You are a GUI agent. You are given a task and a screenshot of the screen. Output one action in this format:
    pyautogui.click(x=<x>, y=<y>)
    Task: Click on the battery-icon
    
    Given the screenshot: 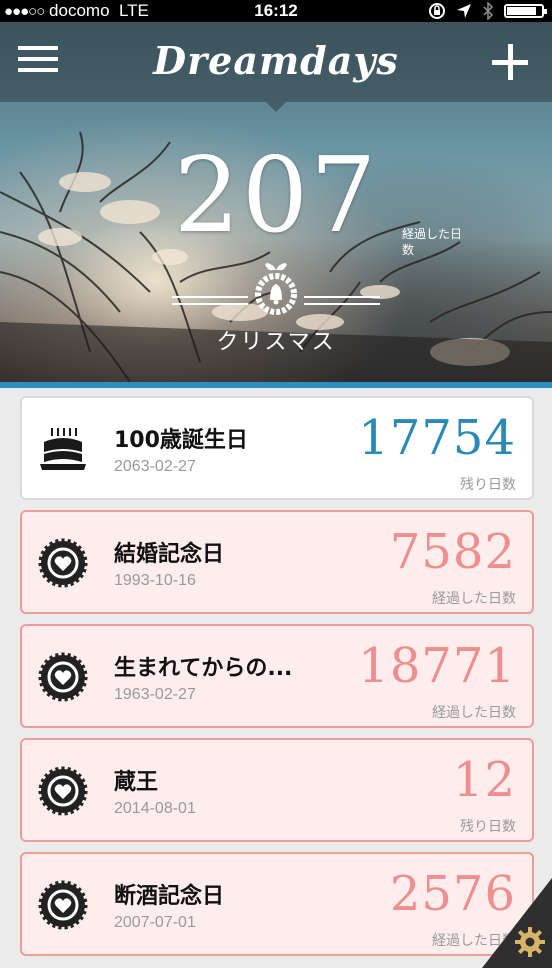 What is the action you would take?
    pyautogui.click(x=525, y=11)
    